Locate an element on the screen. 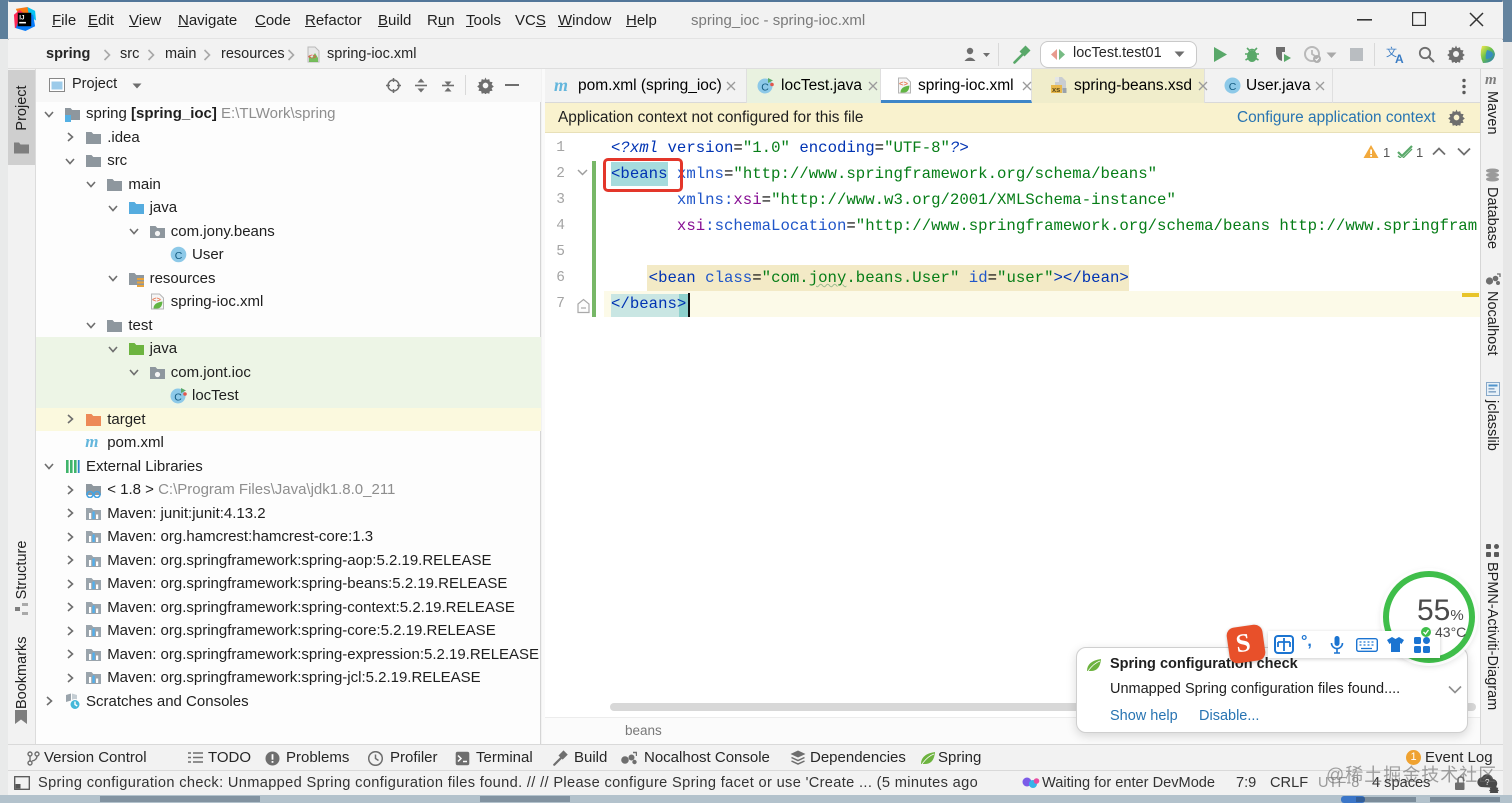 Image resolution: width=1512 pixels, height=803 pixels. svg-text: IJ is located at coordinates (22, 18).